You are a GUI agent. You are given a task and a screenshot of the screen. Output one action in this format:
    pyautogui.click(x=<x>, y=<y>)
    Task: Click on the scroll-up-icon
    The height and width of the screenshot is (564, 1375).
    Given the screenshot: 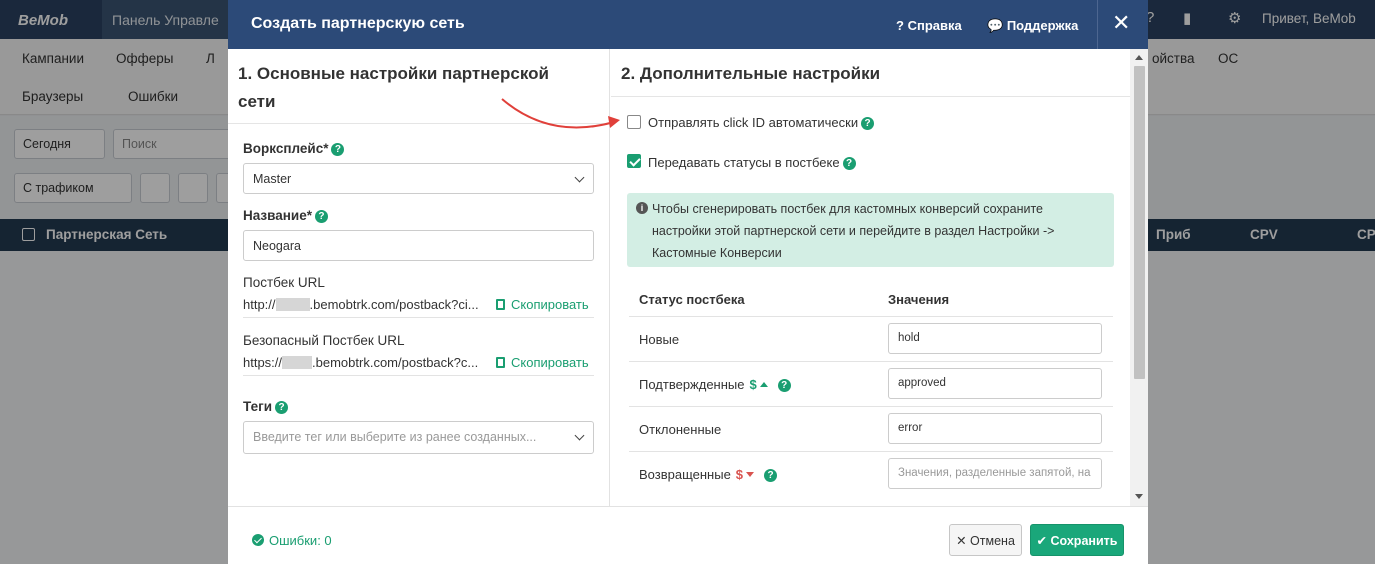 What is the action you would take?
    pyautogui.click(x=1139, y=57)
    